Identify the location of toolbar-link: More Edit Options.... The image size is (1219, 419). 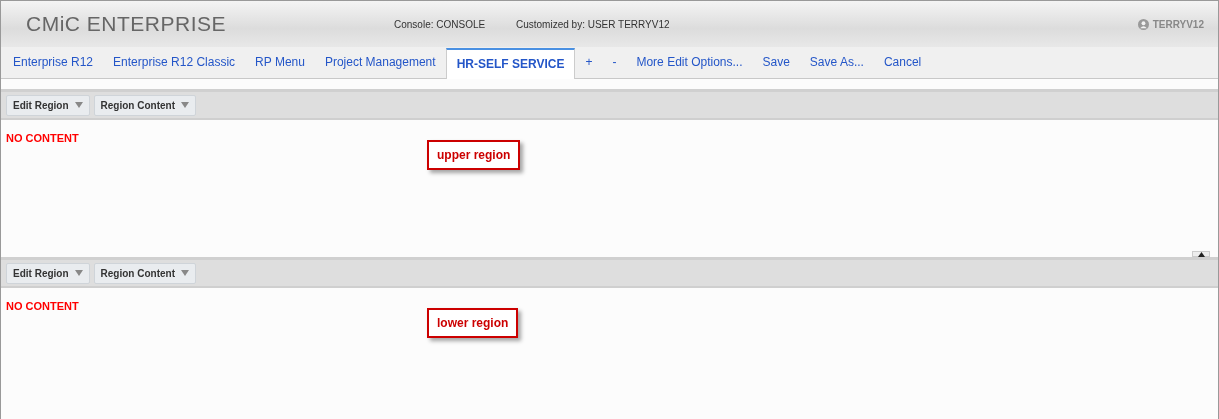
(689, 63).